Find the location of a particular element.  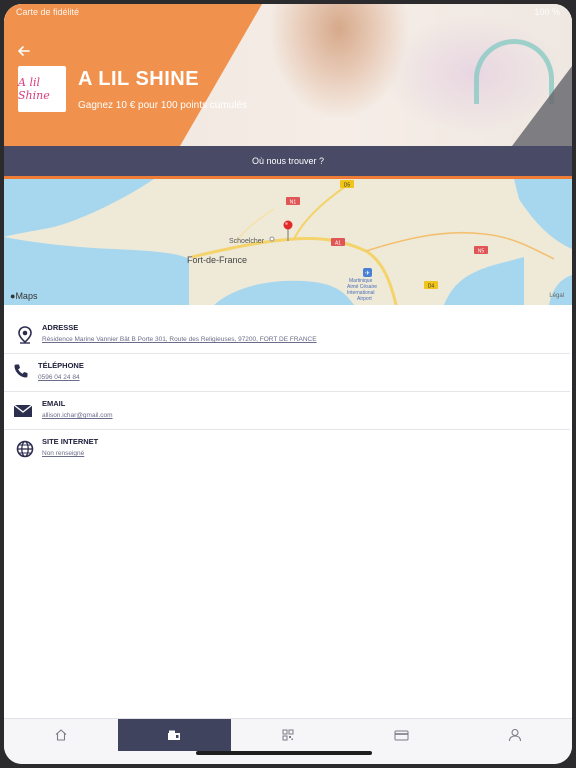

user-icon is located at coordinates (515, 735).